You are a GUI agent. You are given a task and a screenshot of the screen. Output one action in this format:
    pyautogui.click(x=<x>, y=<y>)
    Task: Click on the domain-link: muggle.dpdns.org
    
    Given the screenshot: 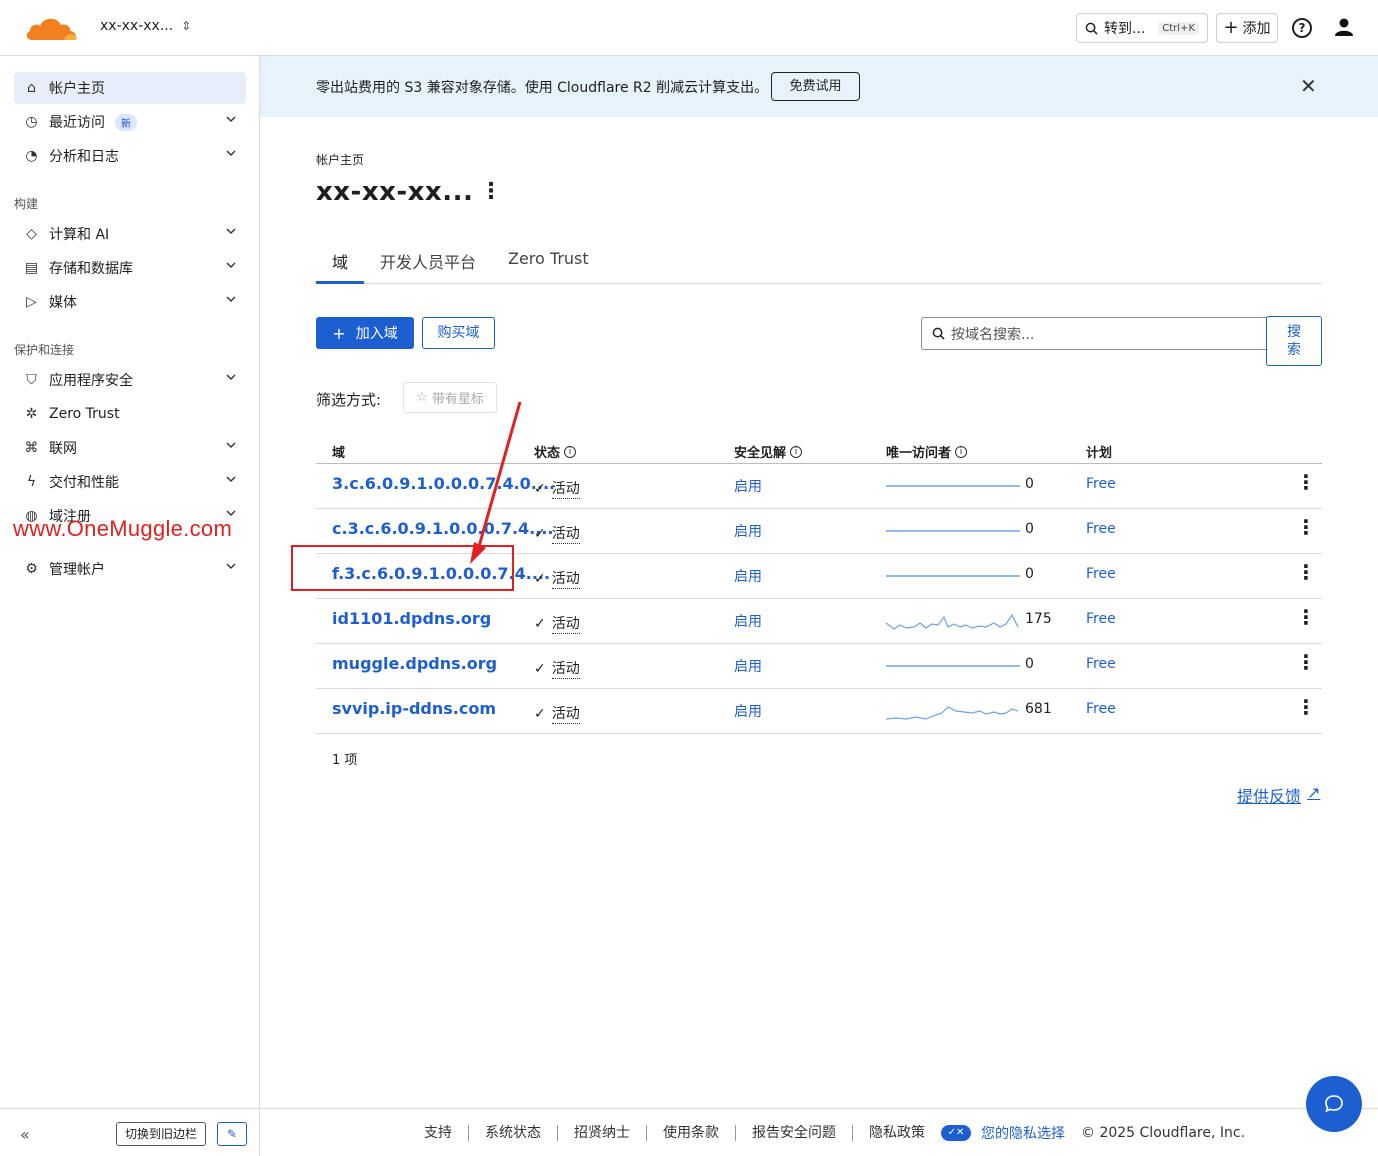 What is the action you would take?
    pyautogui.click(x=414, y=663)
    